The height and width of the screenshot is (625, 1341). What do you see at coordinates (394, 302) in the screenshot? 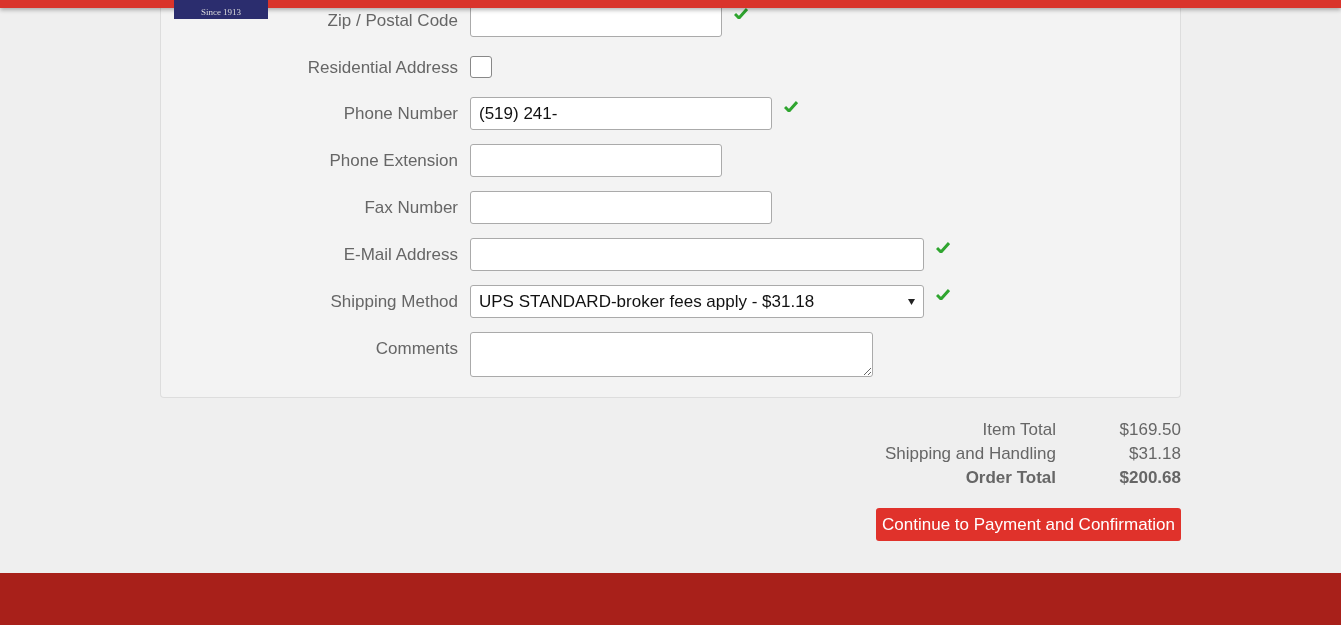
I see `field-label: Shipping Method` at bounding box center [394, 302].